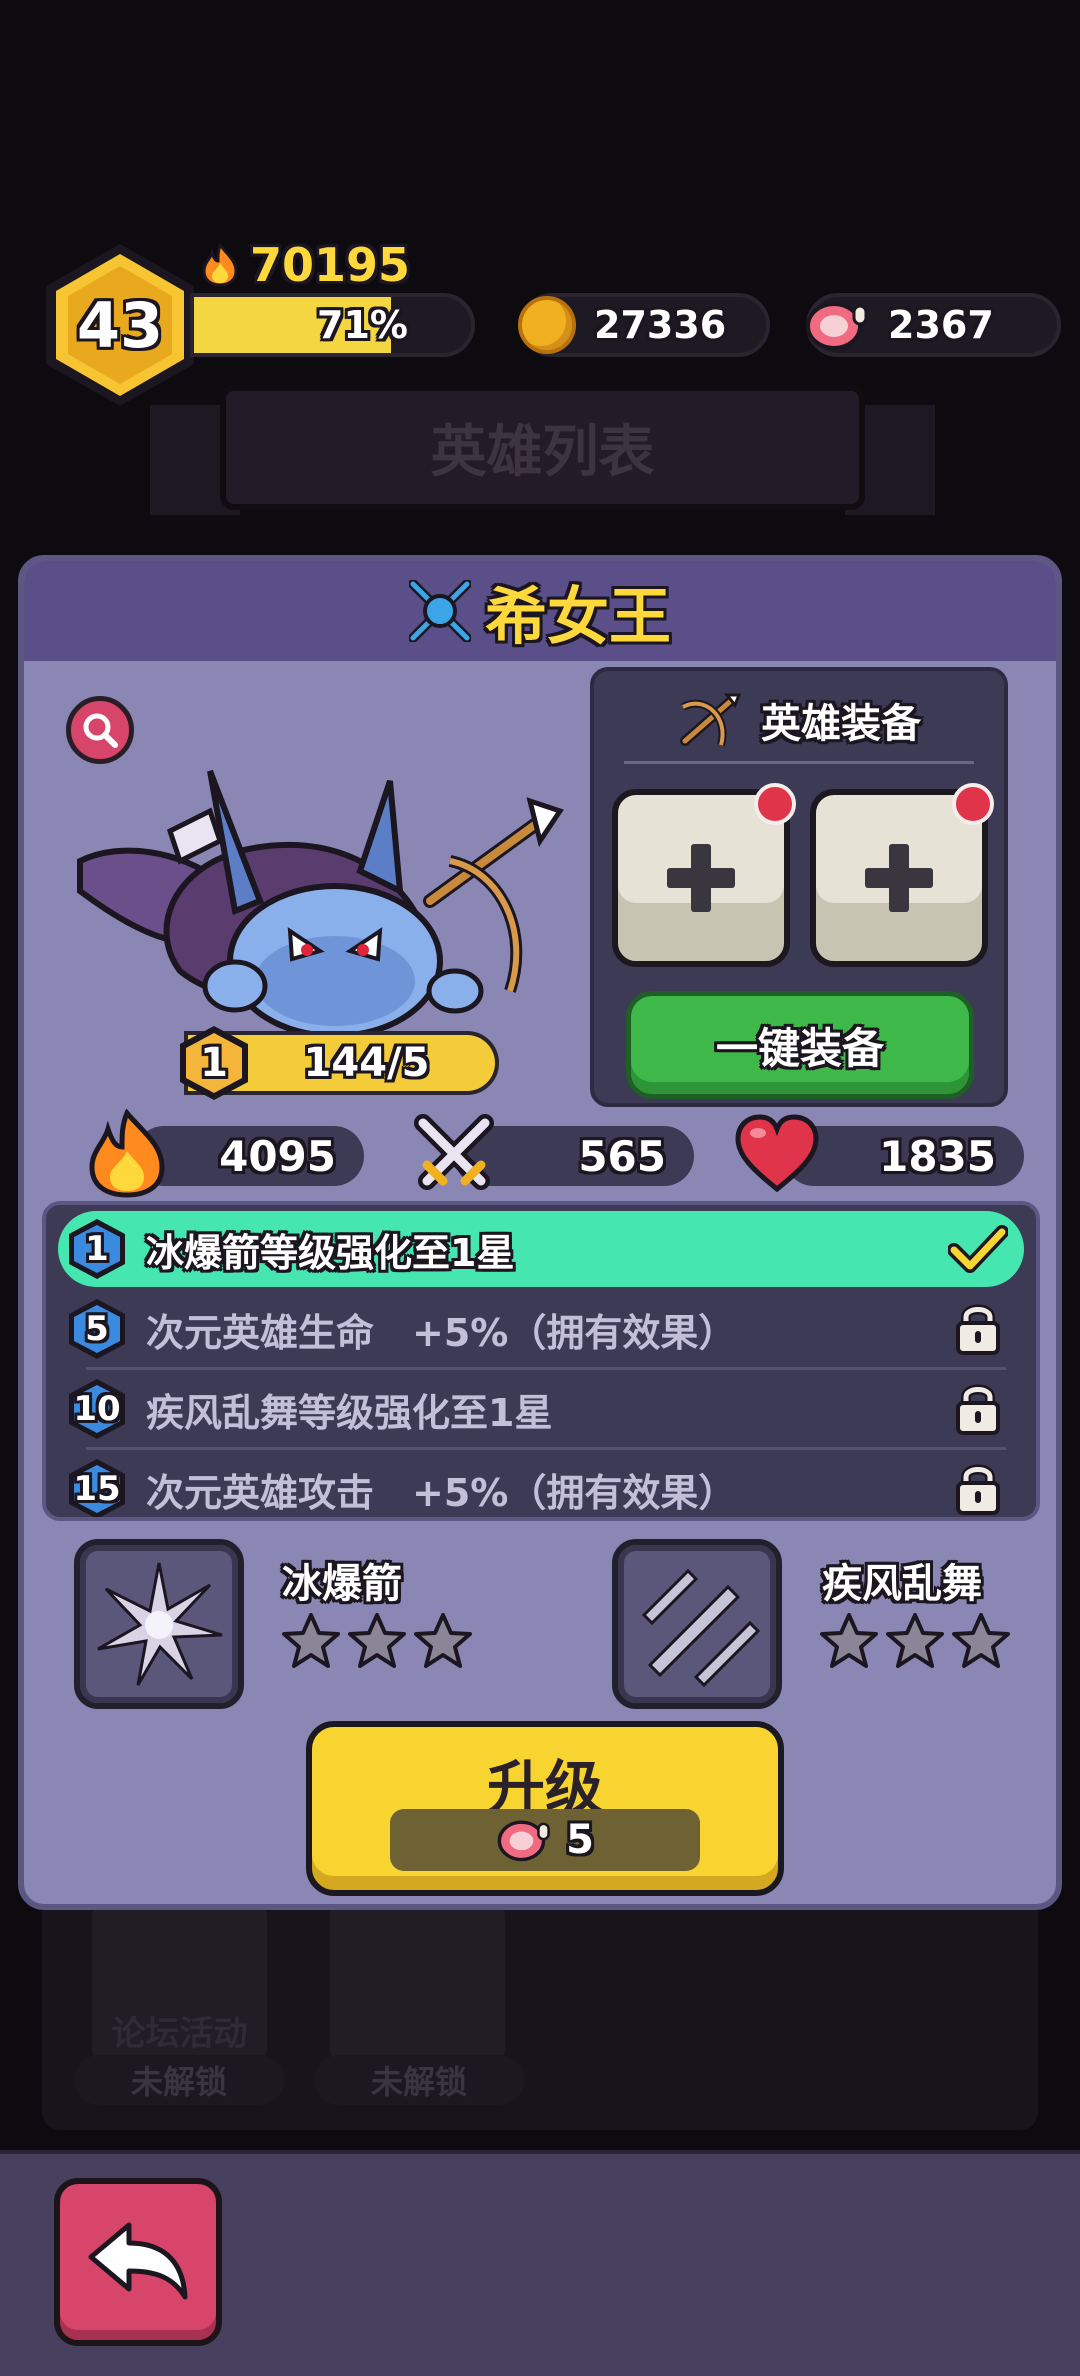  I want to click on hero-name: 希女王, so click(577, 616).